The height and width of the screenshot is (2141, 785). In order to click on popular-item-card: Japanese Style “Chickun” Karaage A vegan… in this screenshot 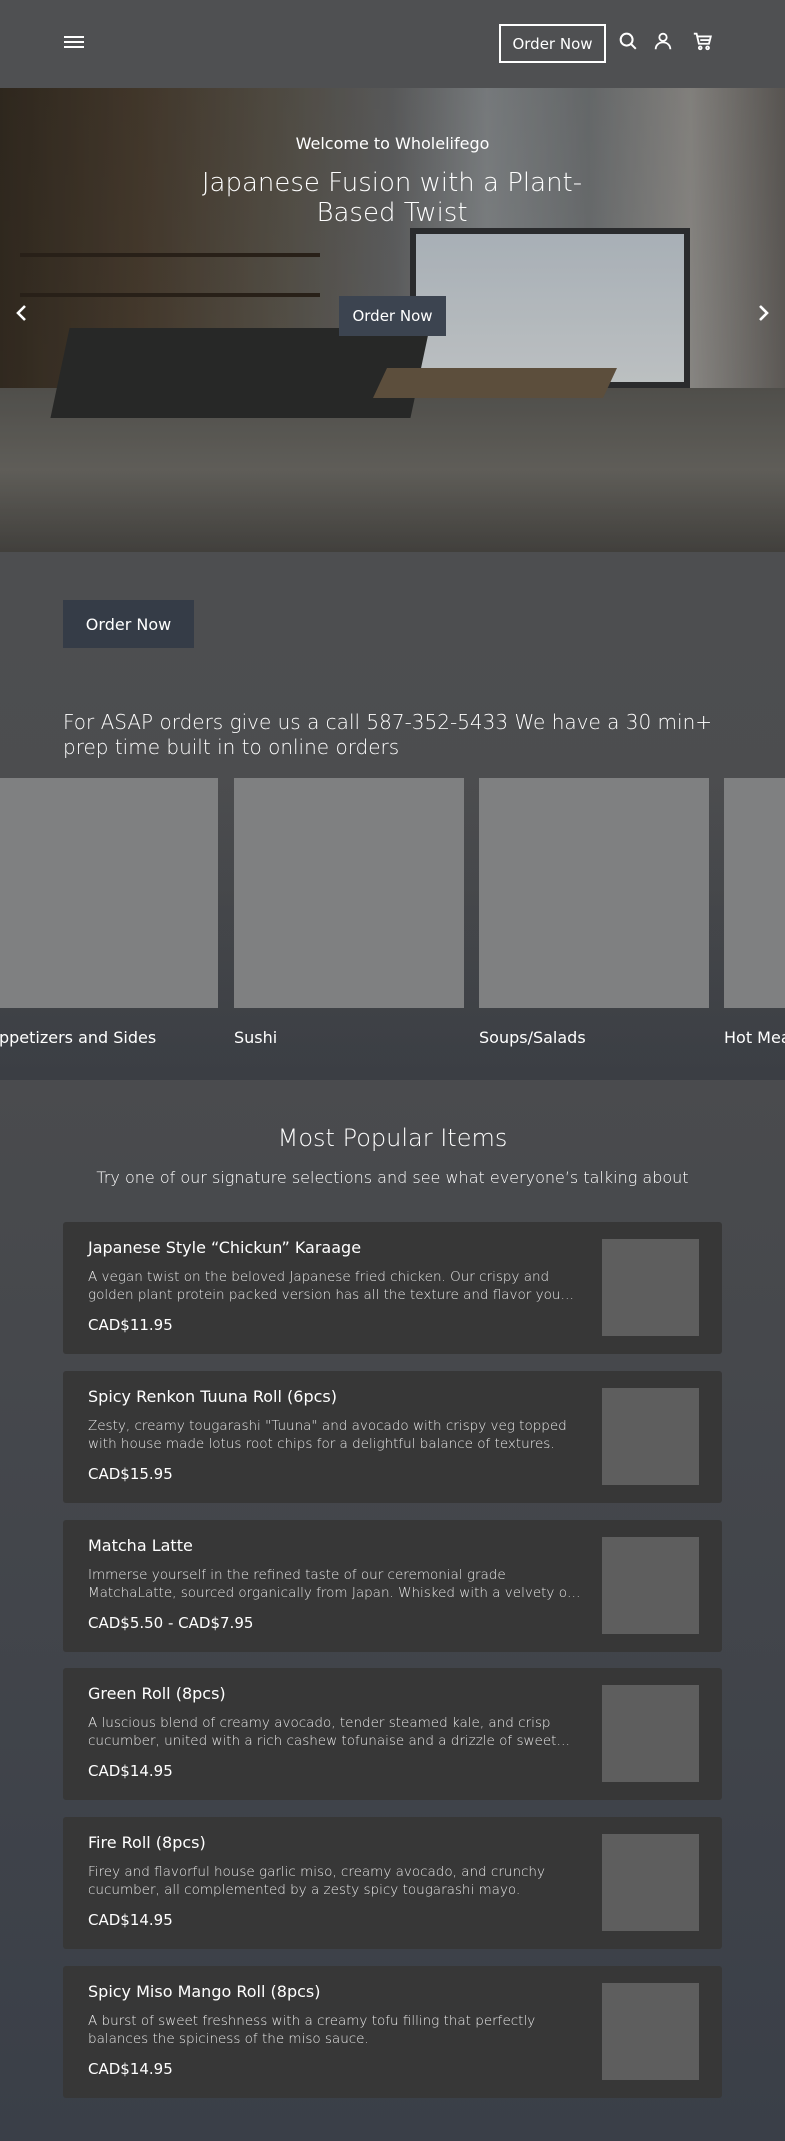, I will do `click(392, 1288)`.